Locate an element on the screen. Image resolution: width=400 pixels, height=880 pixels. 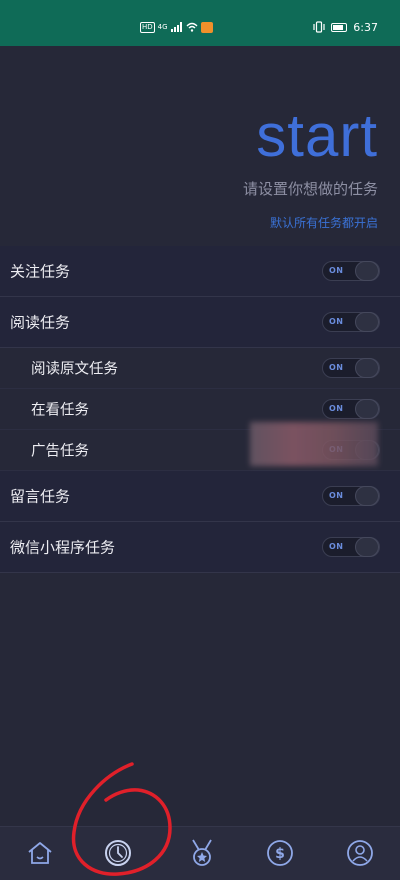
nav-profile is located at coordinates (360, 853).